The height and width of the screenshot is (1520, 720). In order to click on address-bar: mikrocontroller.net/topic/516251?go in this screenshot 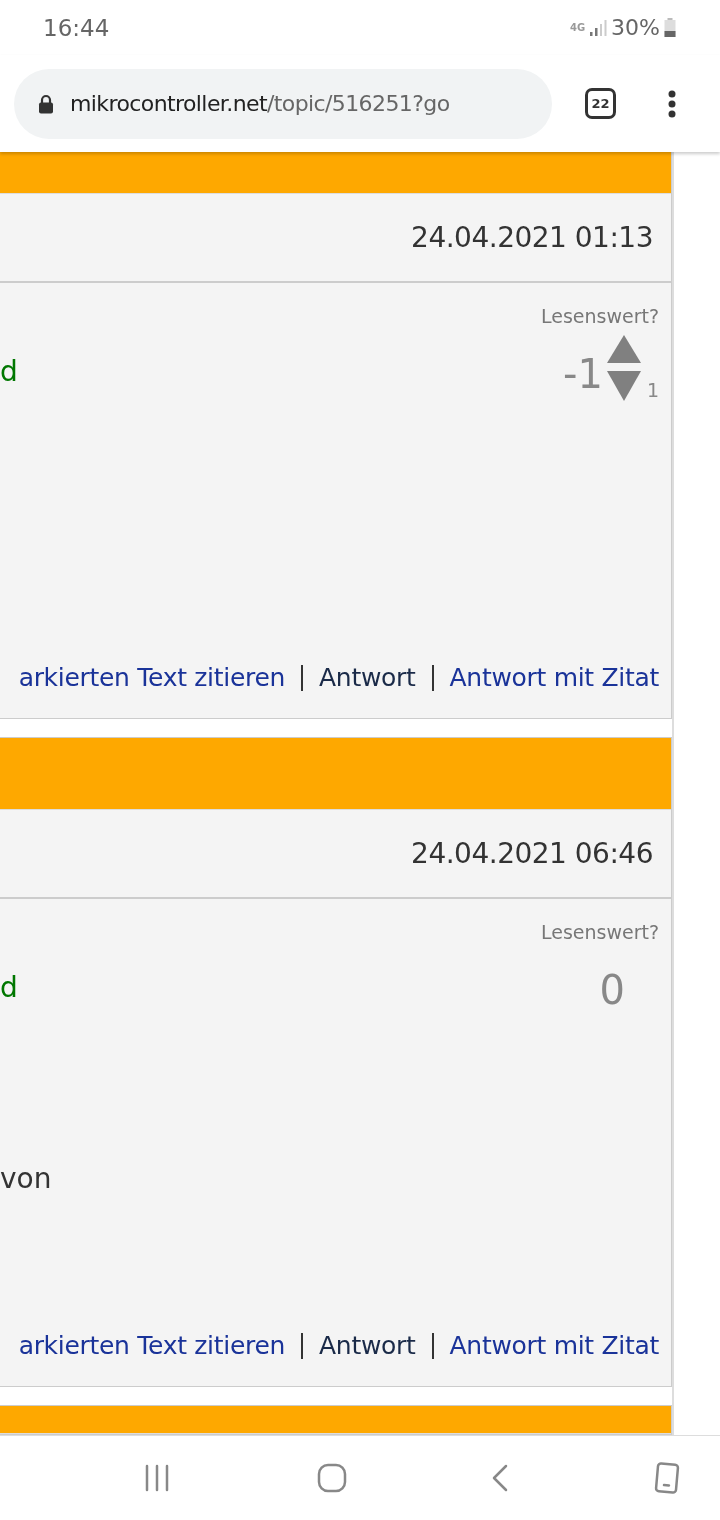, I will do `click(283, 103)`.